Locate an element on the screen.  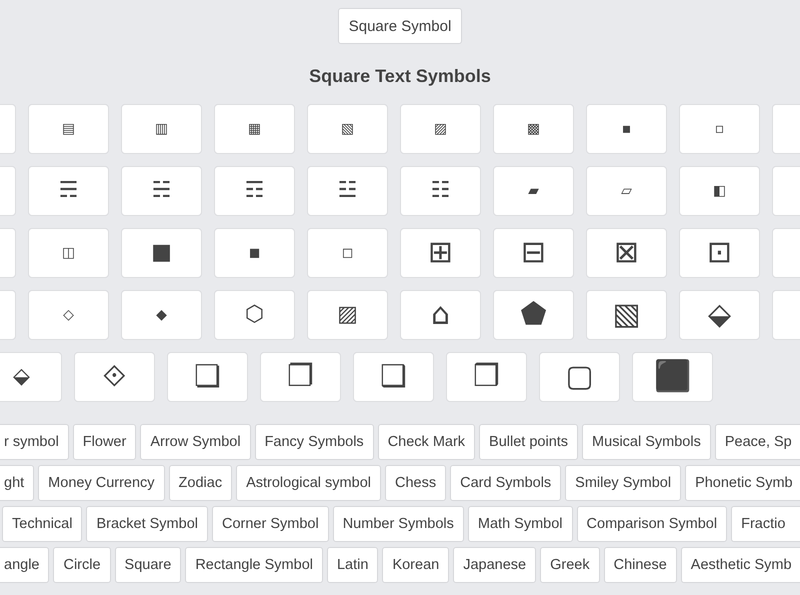
symbol-glyph: ☵ is located at coordinates (162, 191).